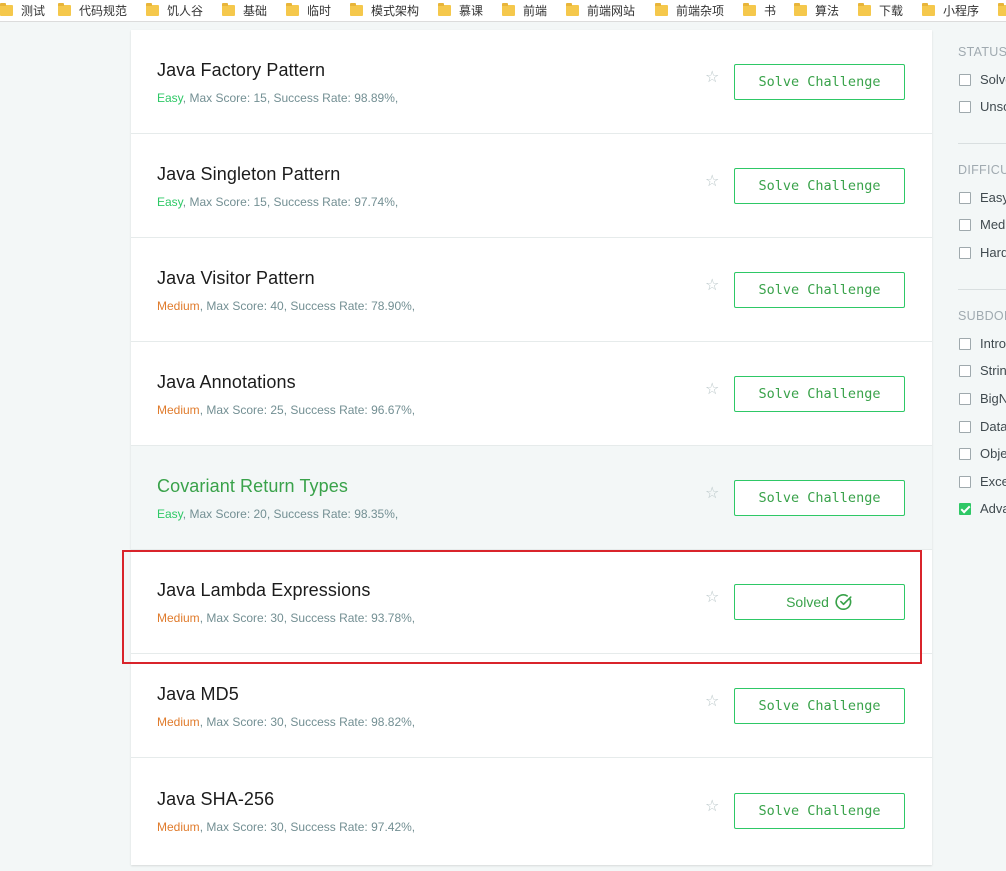  What do you see at coordinates (965, 508) in the screenshot?
I see `checkbox-checked` at bounding box center [965, 508].